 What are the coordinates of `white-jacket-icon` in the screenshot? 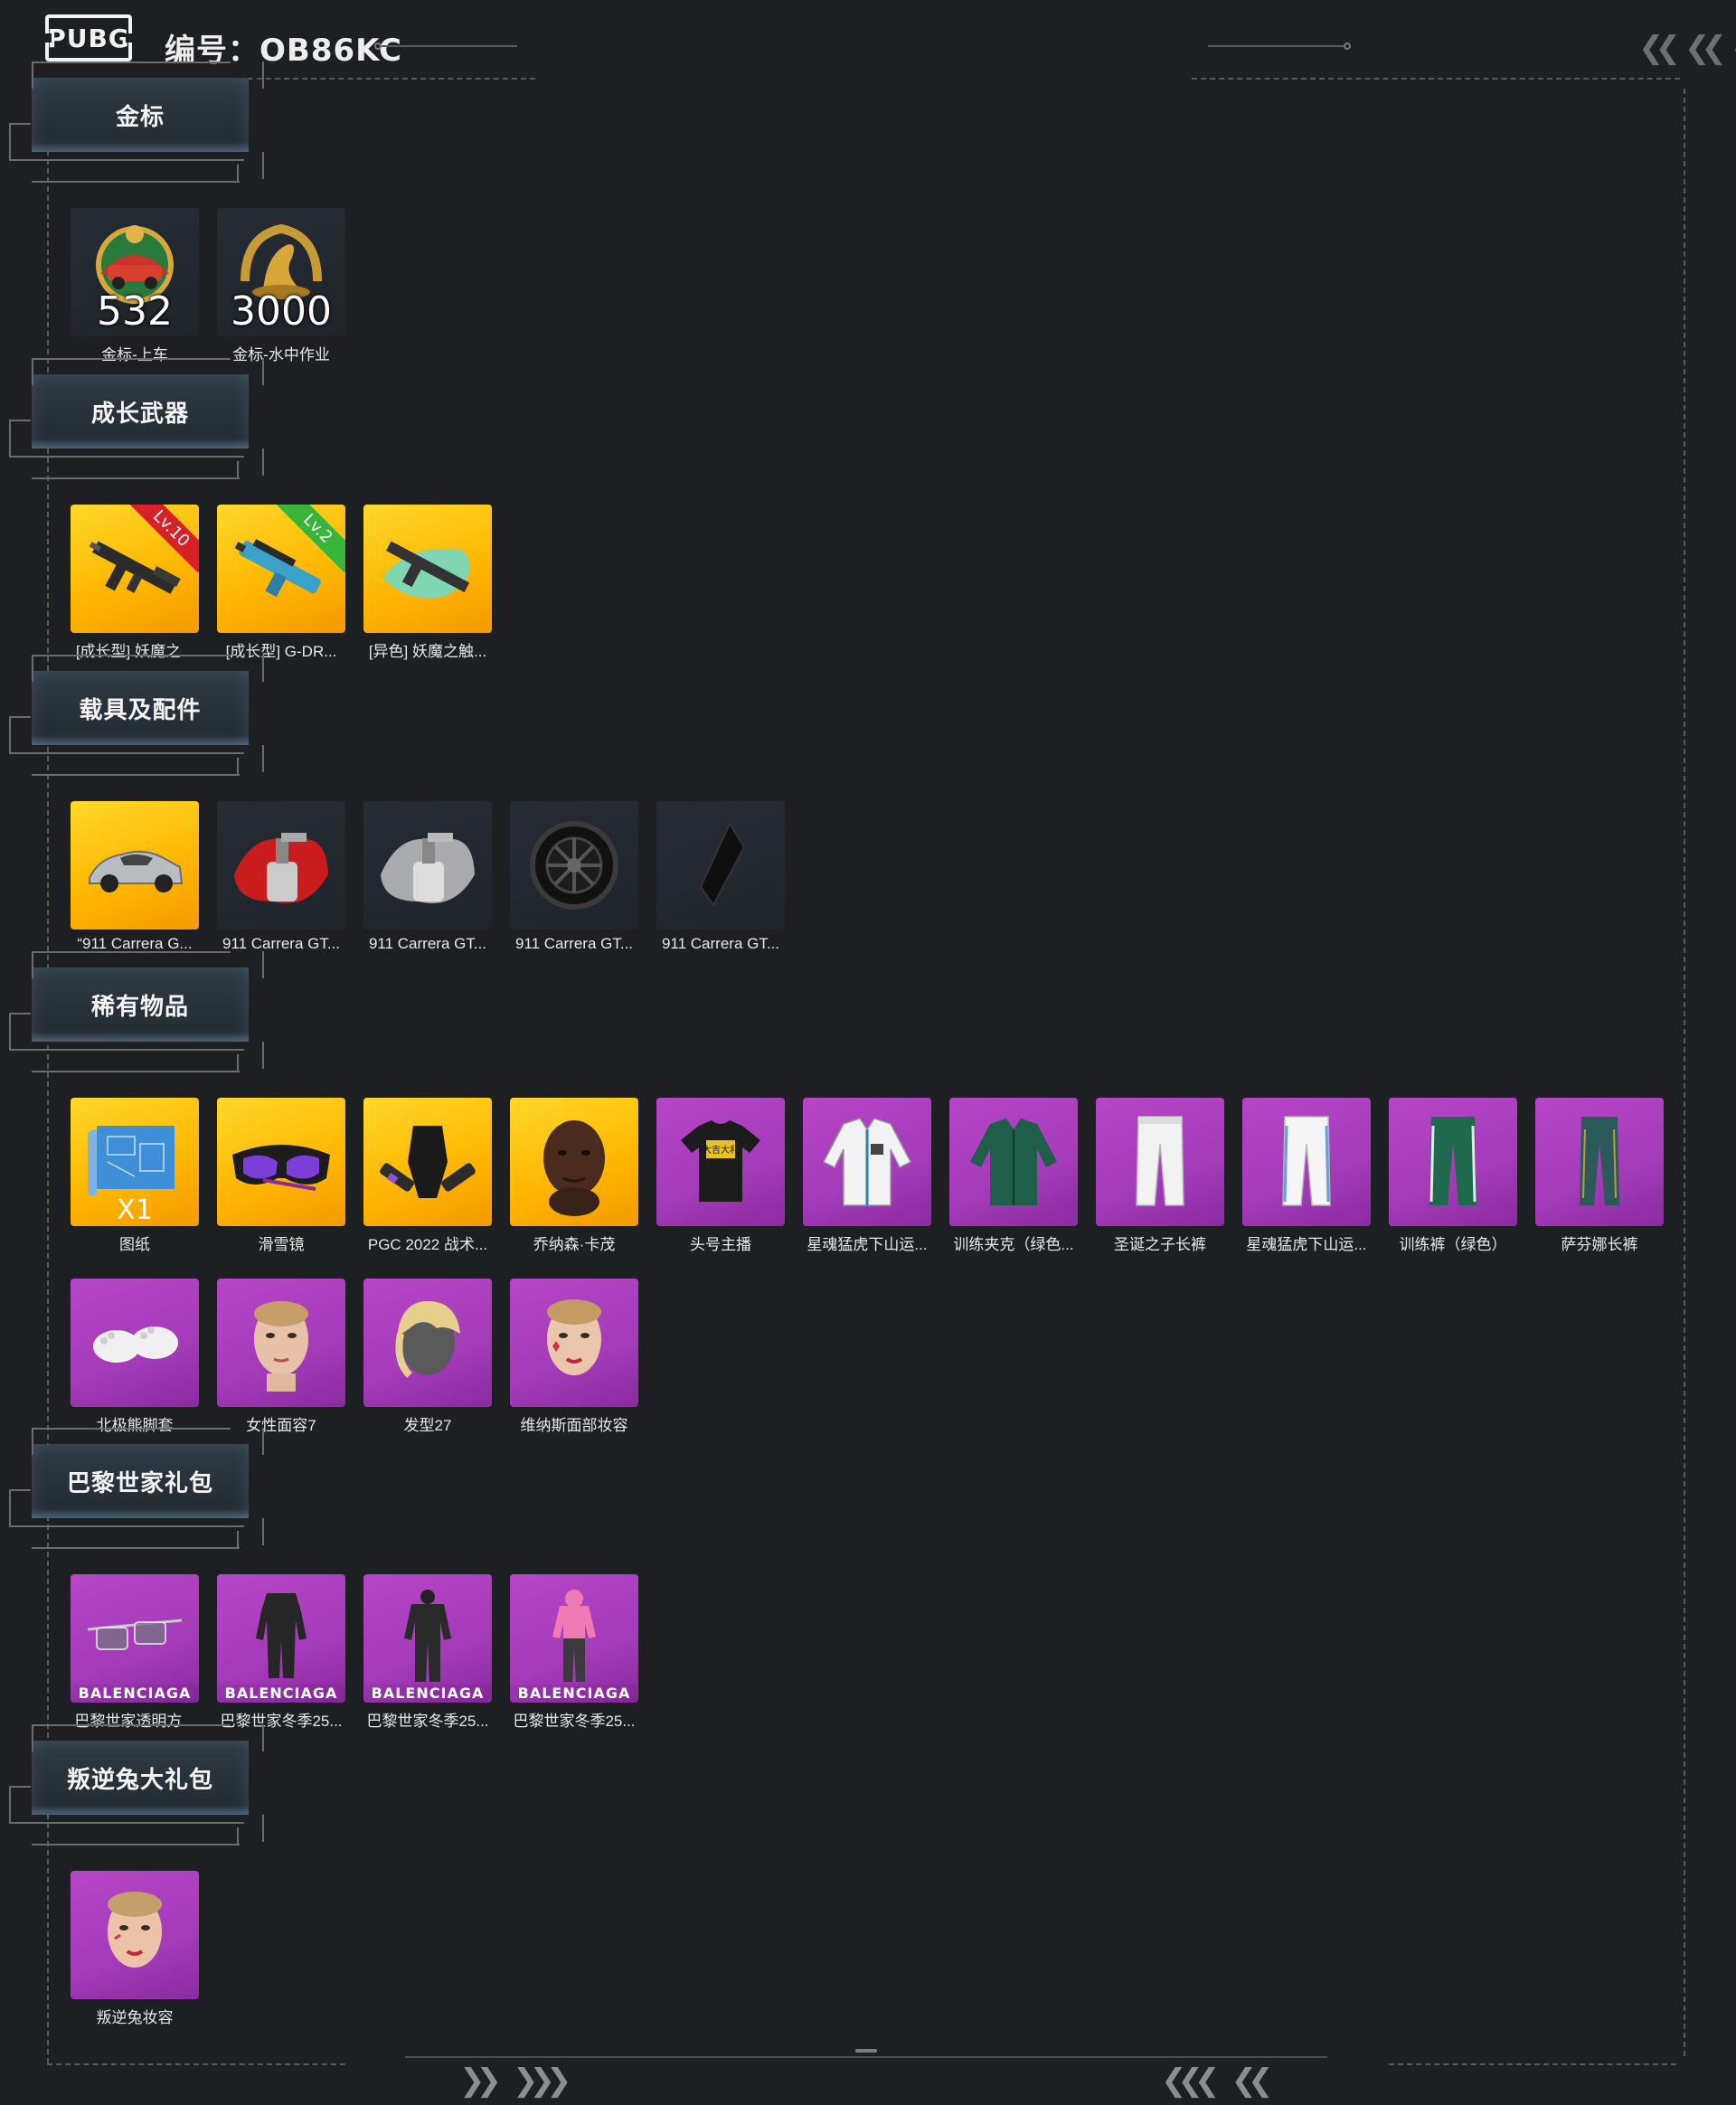 It's located at (867, 1162).